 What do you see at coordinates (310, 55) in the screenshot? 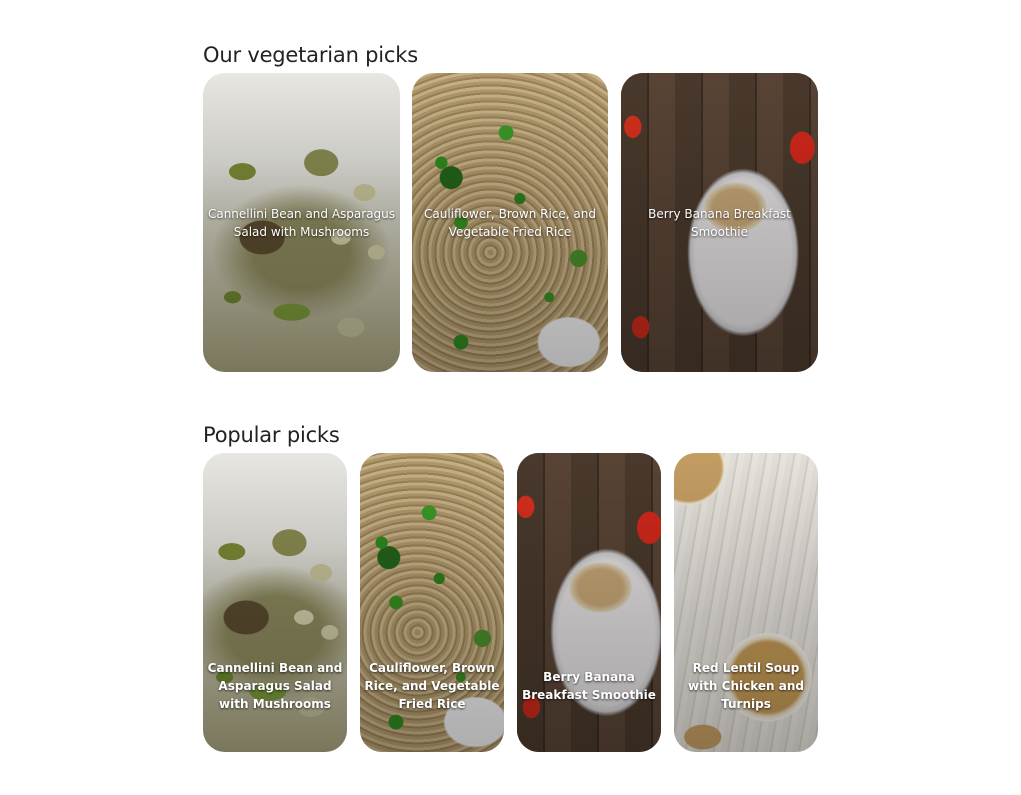
I see `section-title: Our vegetarian picks` at bounding box center [310, 55].